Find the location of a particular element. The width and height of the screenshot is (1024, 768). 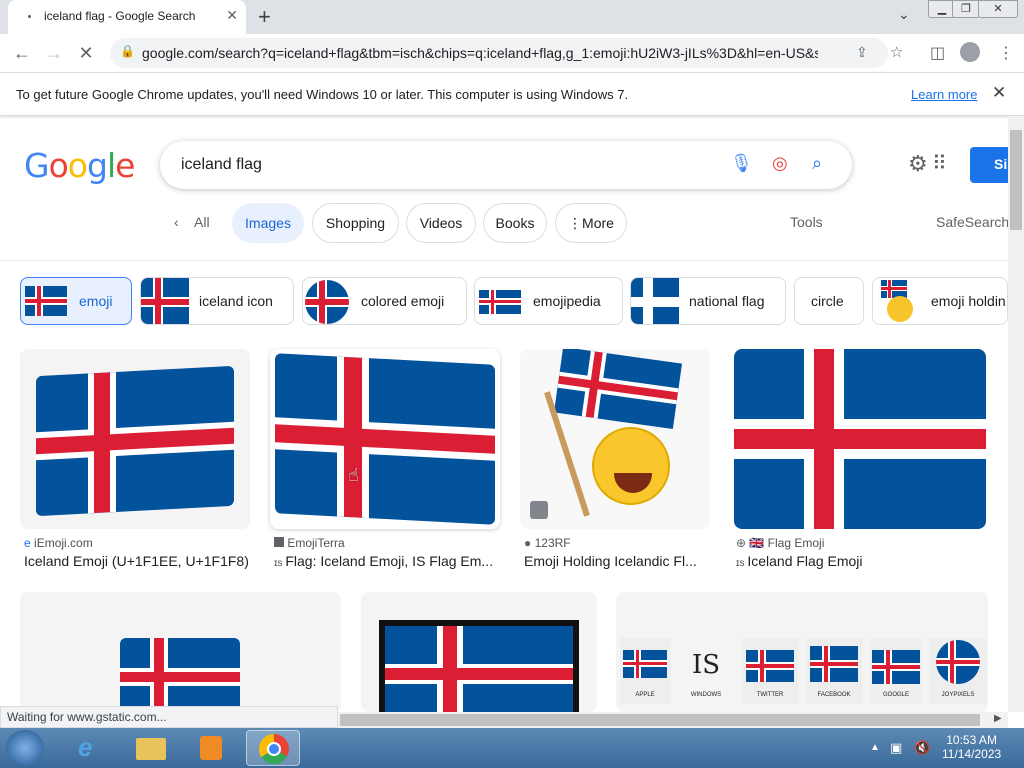

chip-national-flag: national flag is located at coordinates (708, 301).